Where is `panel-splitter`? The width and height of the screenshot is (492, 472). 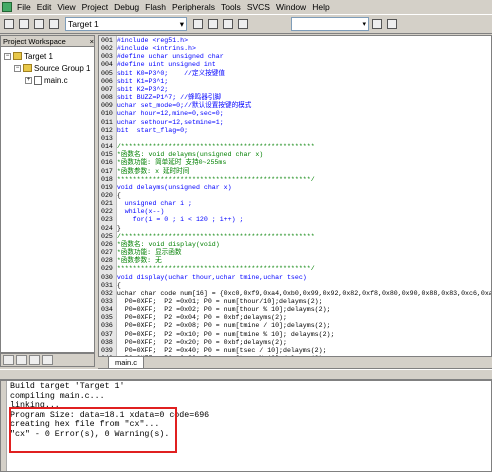 panel-splitter is located at coordinates (246, 374).